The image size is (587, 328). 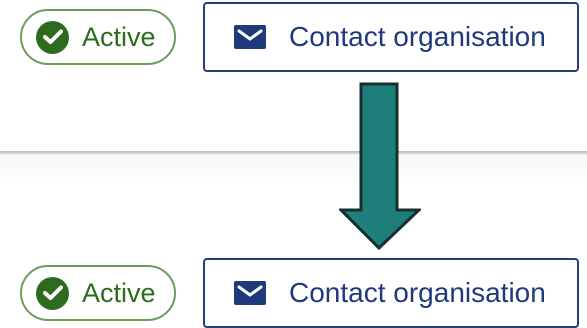 I want to click on status-badge-before: Active, so click(x=98, y=37).